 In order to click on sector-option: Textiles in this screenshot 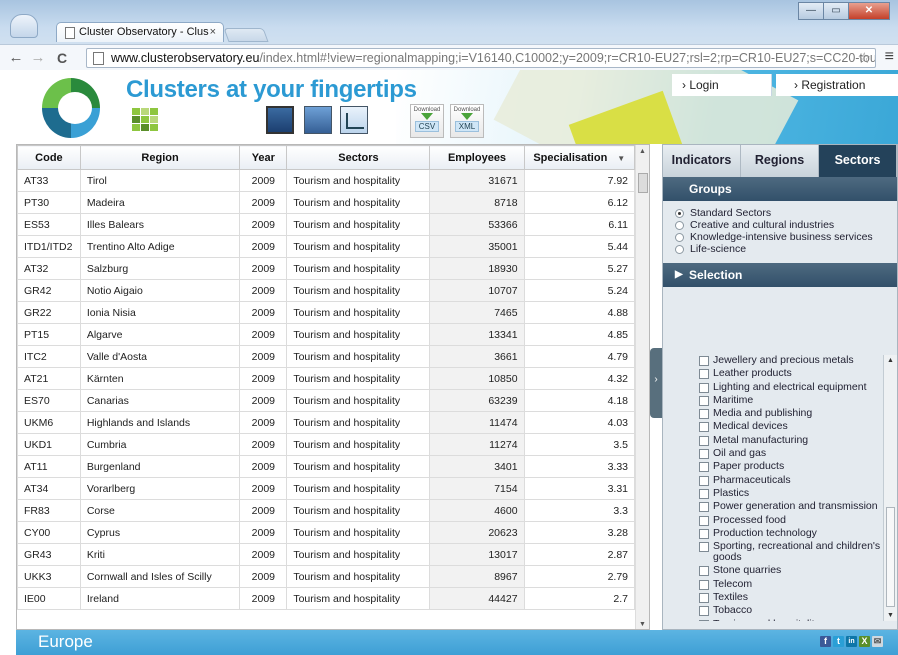, I will do `click(792, 598)`.